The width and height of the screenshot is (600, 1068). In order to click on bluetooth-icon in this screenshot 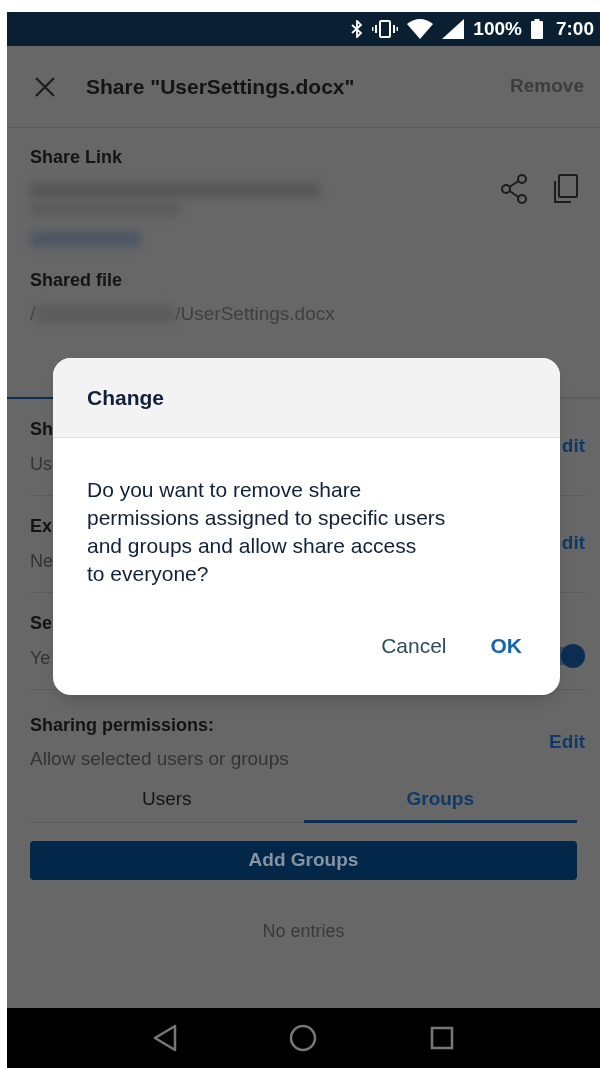, I will do `click(357, 29)`.